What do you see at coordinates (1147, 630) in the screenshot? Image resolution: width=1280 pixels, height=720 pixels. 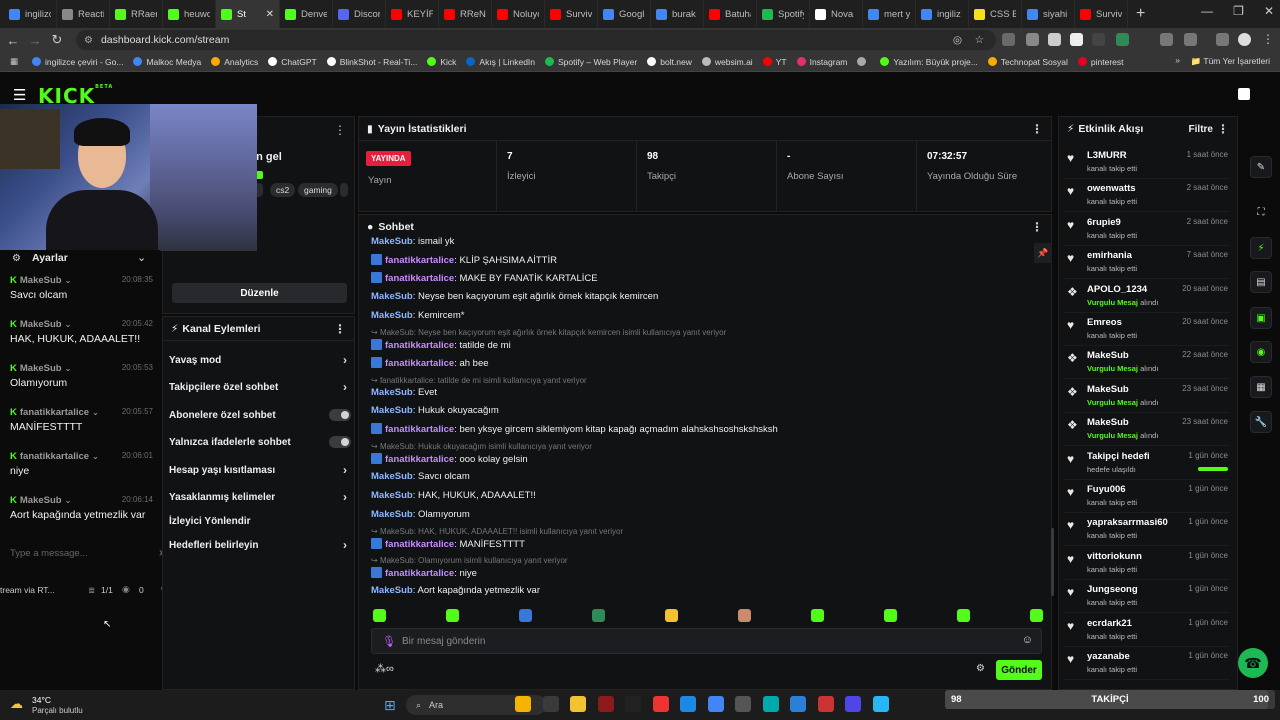 I see `activity-item: ♥ ecrdark21 kanalı takip etti 1 gün önce` at bounding box center [1147, 630].